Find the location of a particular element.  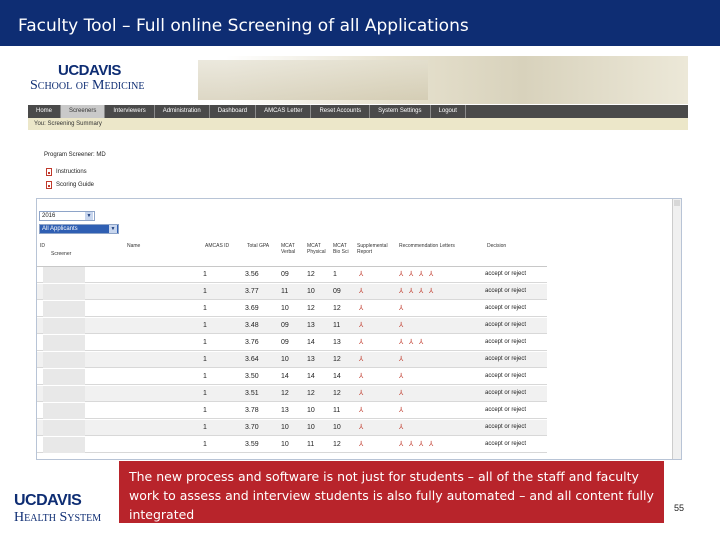

nav-reset-accounts: Reset Accounts is located at coordinates (341, 111).